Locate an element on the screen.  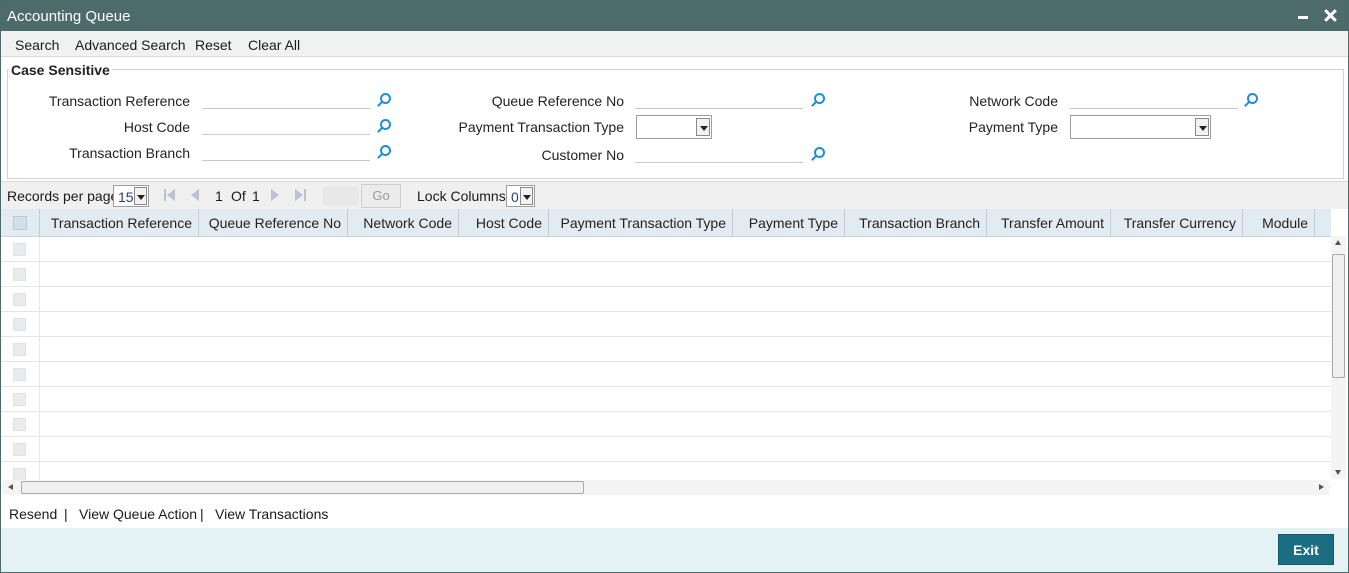
column-header-payment-transaction-type: Payment Transaction Type is located at coordinates (641, 223).